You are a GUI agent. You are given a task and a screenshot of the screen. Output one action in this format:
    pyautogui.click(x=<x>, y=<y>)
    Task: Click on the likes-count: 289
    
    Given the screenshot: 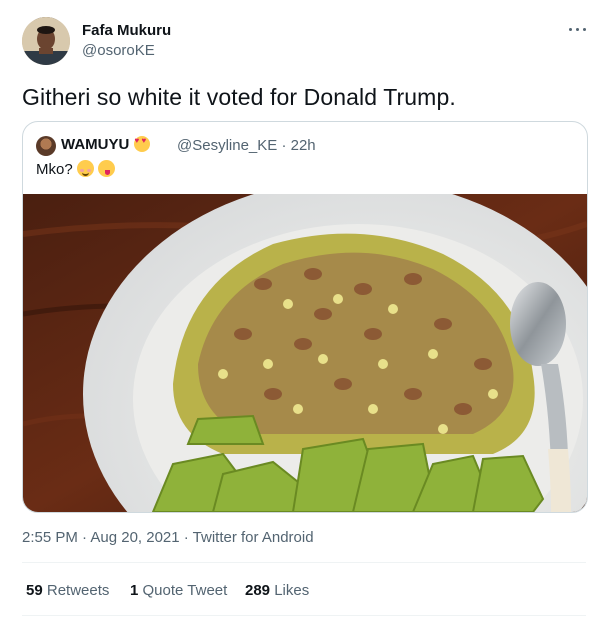 What is the action you would take?
    pyautogui.click(x=258, y=590)
    